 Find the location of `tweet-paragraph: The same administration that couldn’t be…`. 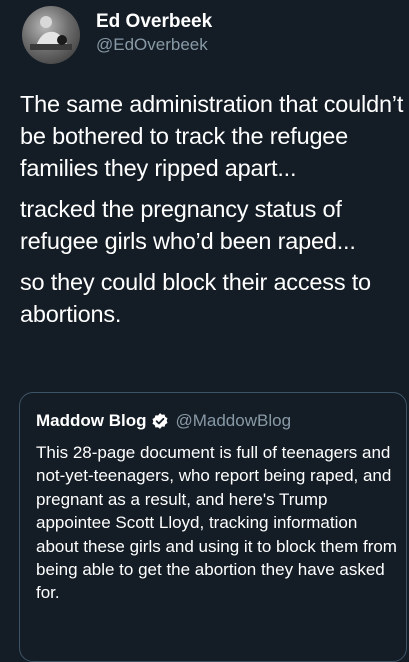

tweet-paragraph: The same administration that couldn’t be… is located at coordinates (212, 136).